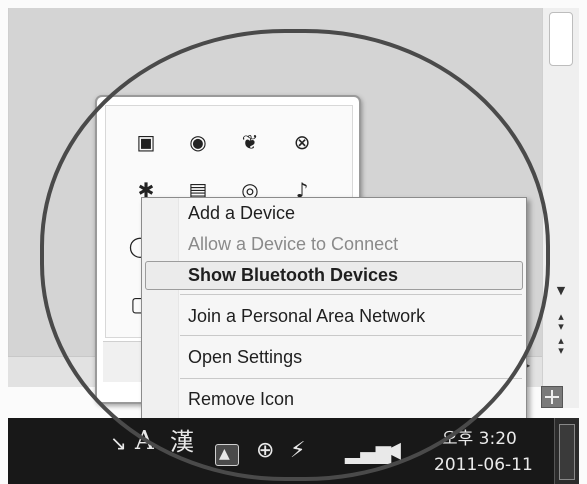 This screenshot has width=587, height=484. What do you see at coordinates (146, 142) in the screenshot?
I see `monitor-icon: ▣` at bounding box center [146, 142].